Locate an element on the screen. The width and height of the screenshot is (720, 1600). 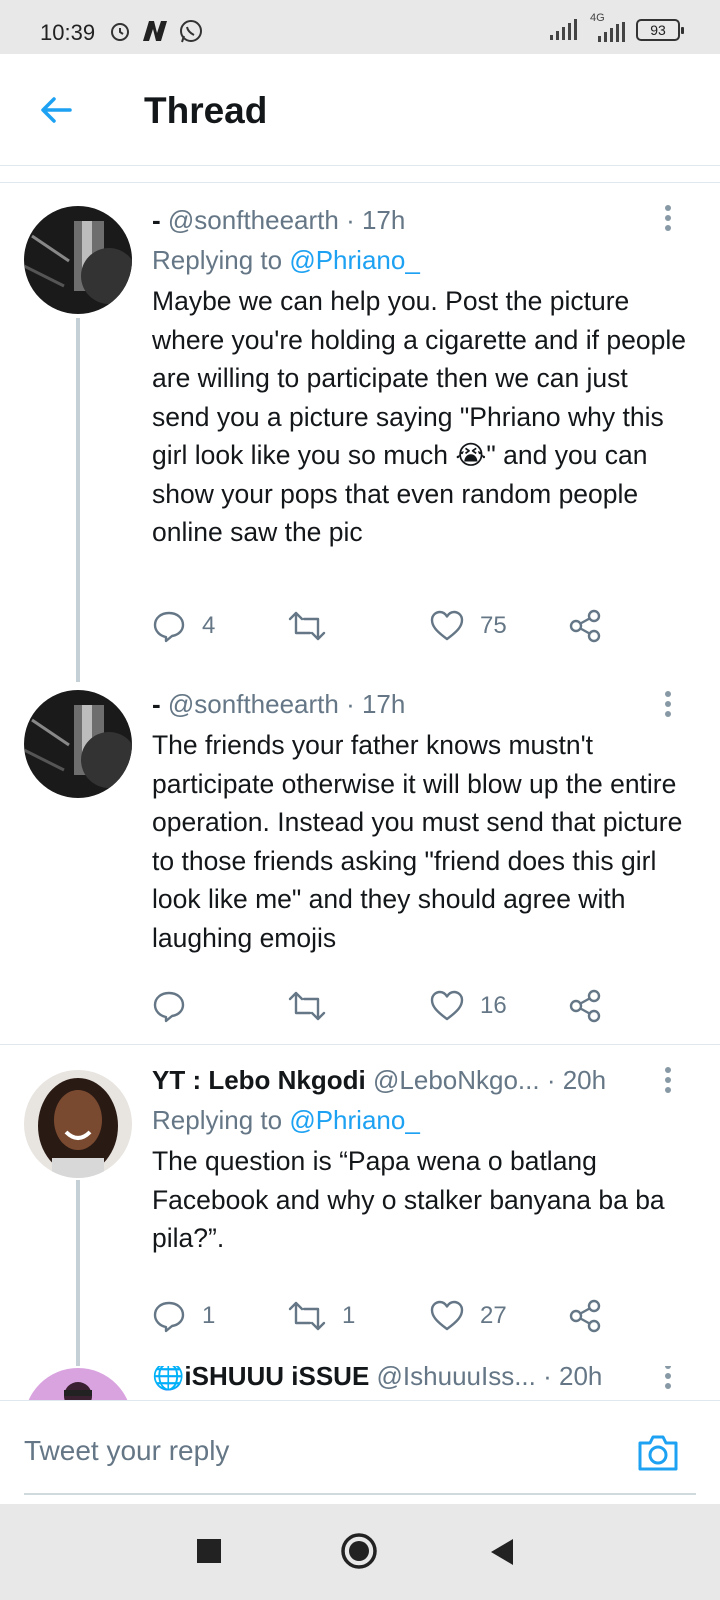
system-nav-bar is located at coordinates (360, 1552).